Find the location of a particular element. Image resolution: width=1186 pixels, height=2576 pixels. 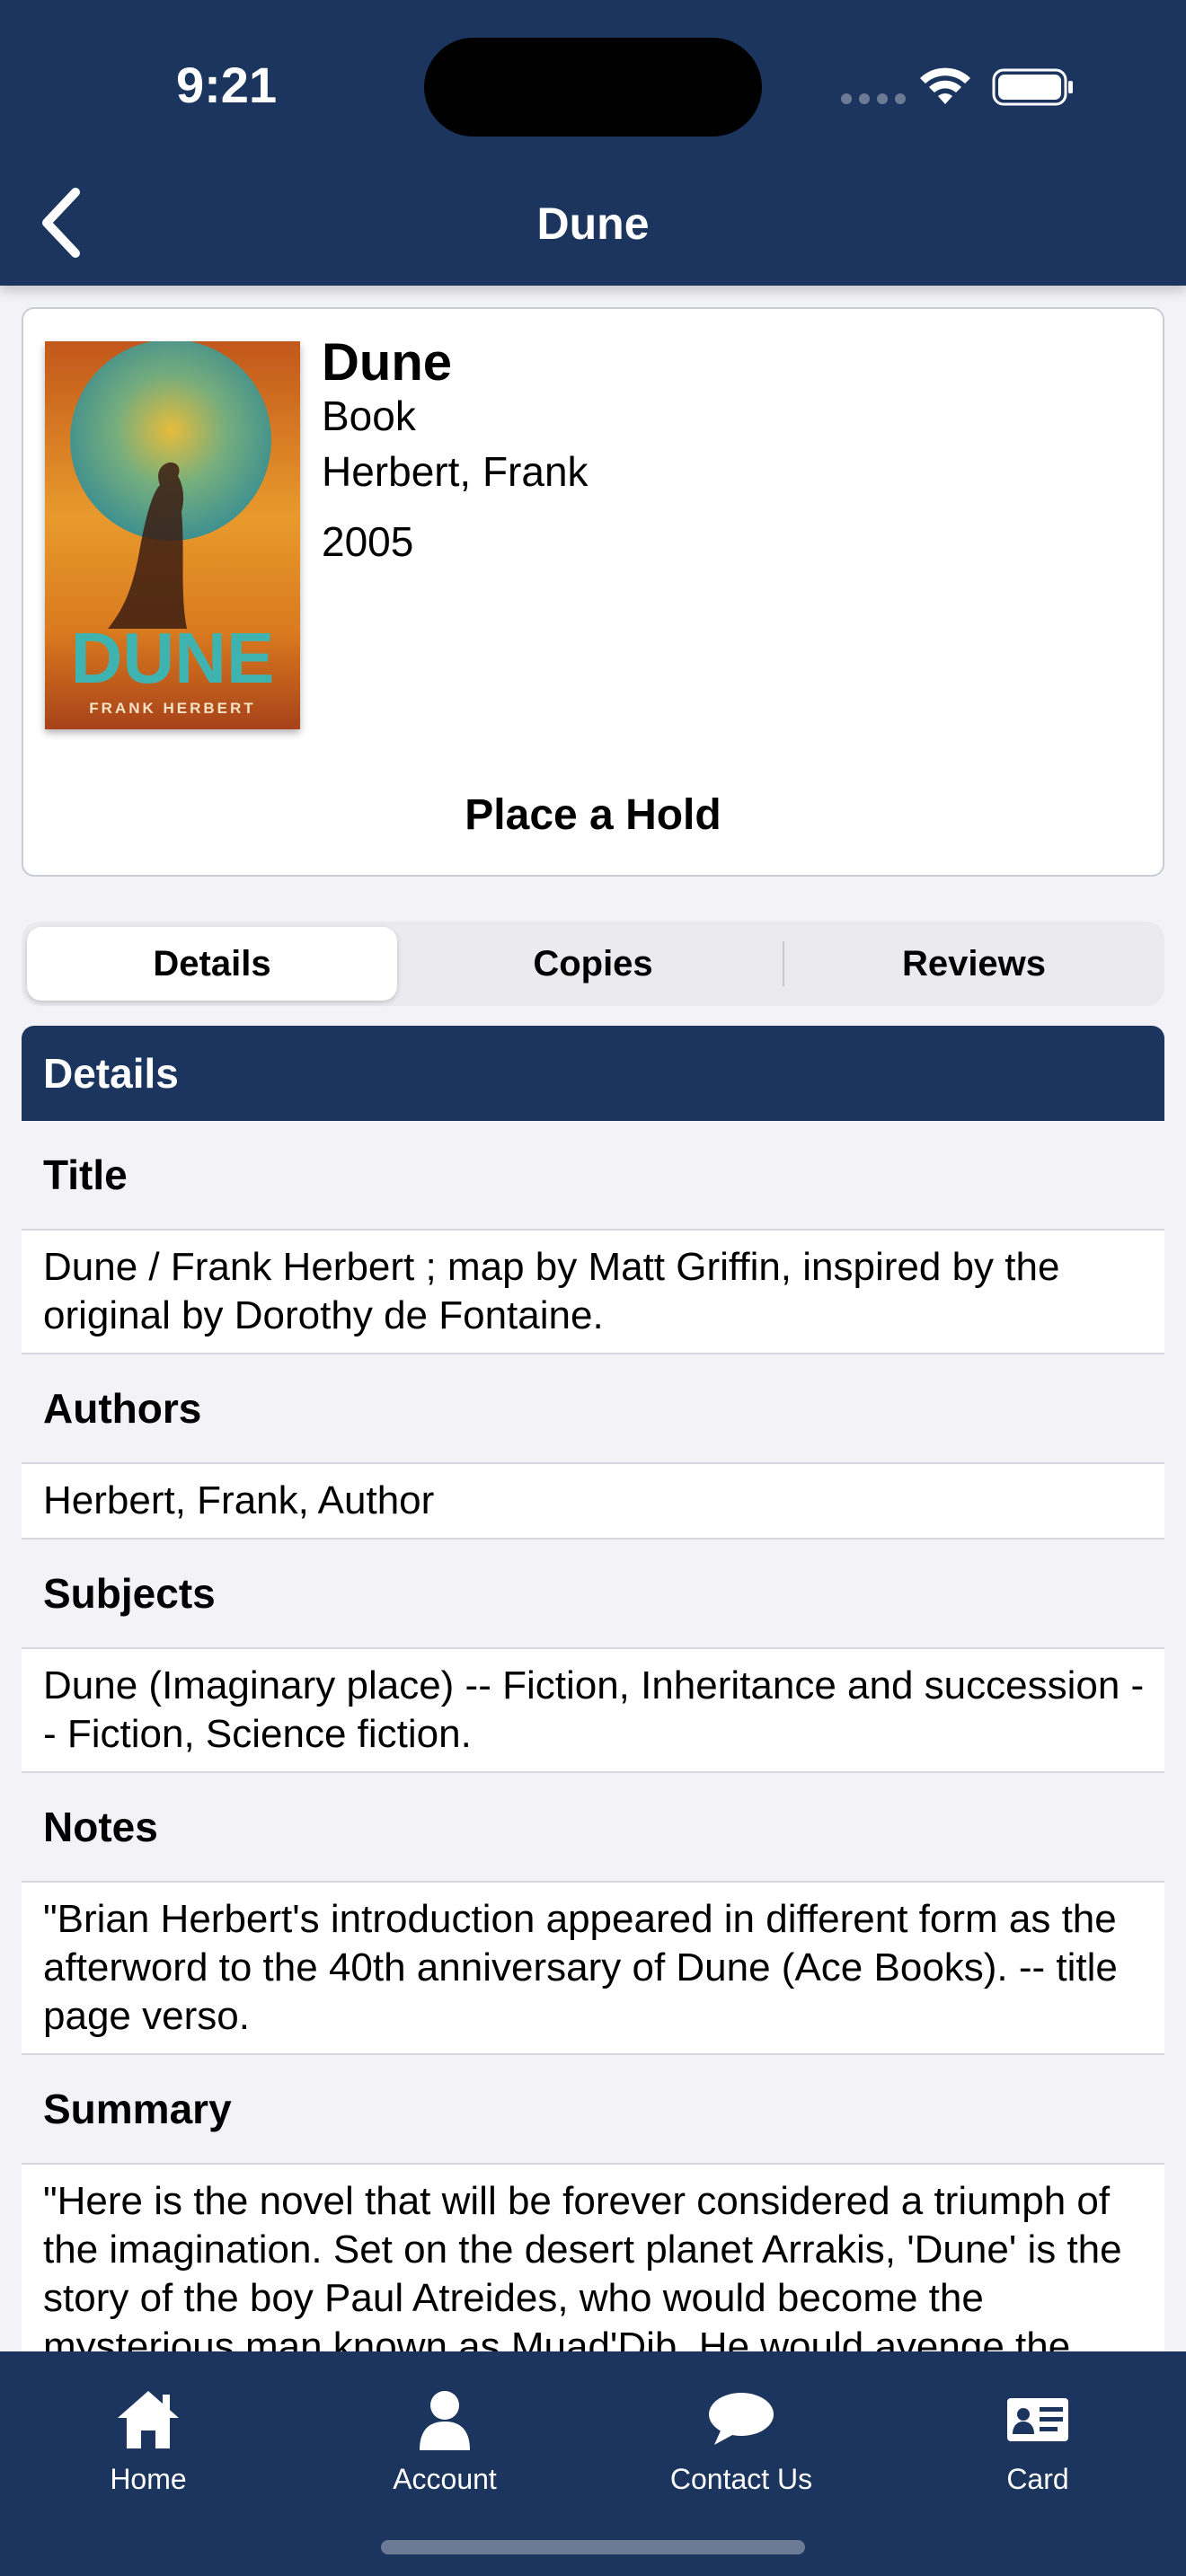

home-icon is located at coordinates (148, 2419).